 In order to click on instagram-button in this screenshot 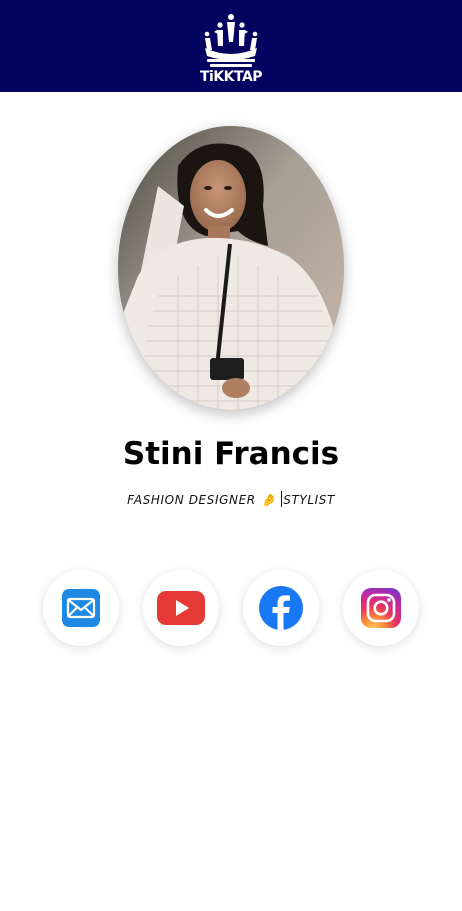, I will do `click(381, 608)`.